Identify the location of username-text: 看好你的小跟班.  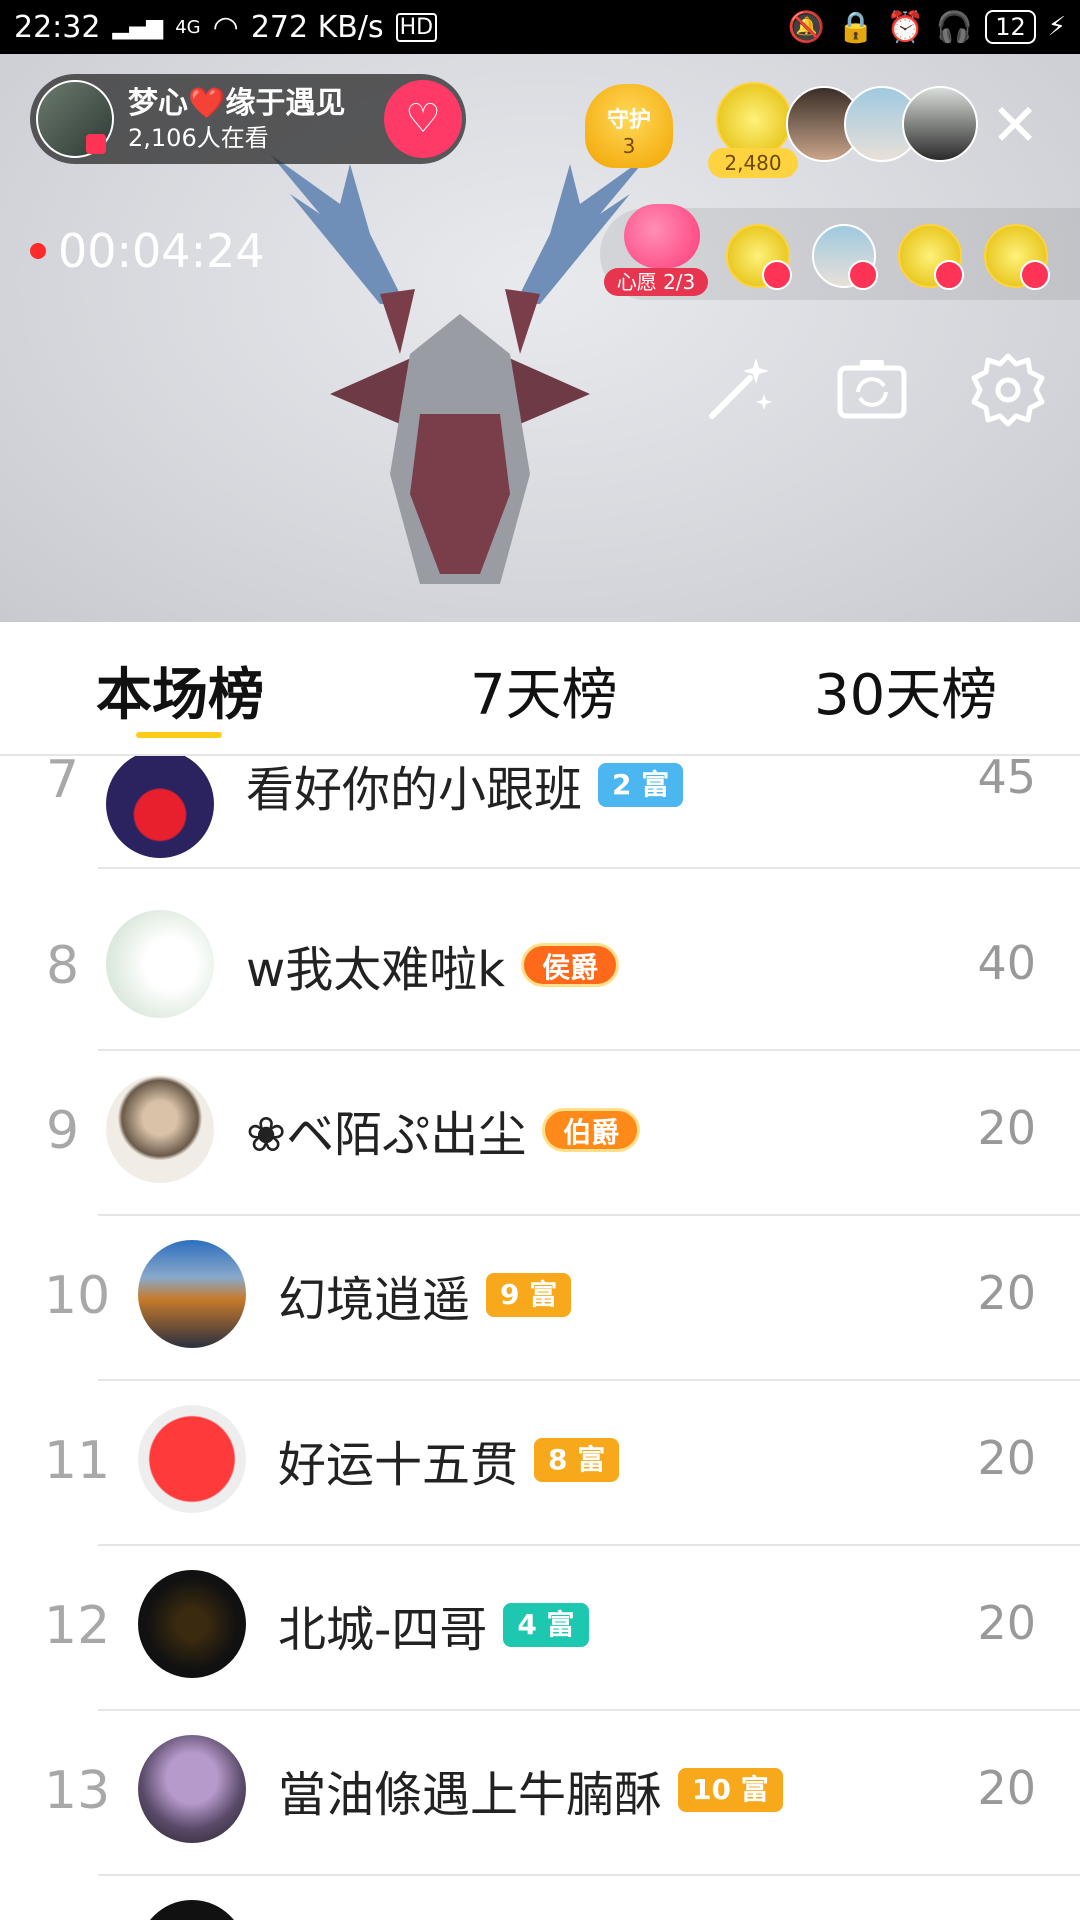
(414, 790).